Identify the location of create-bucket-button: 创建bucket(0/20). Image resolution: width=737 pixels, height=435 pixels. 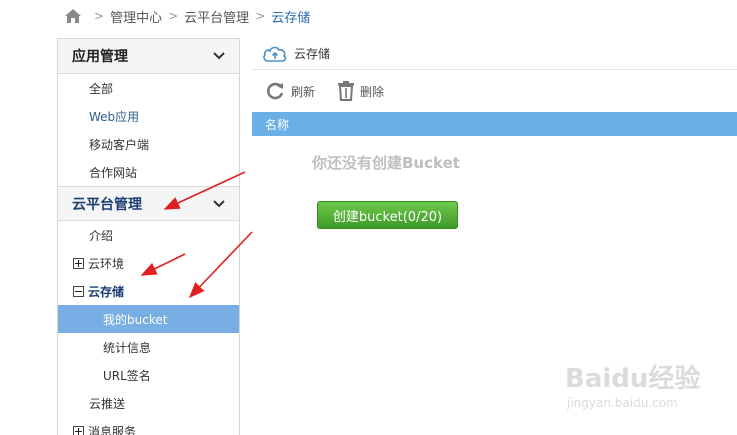
(387, 215).